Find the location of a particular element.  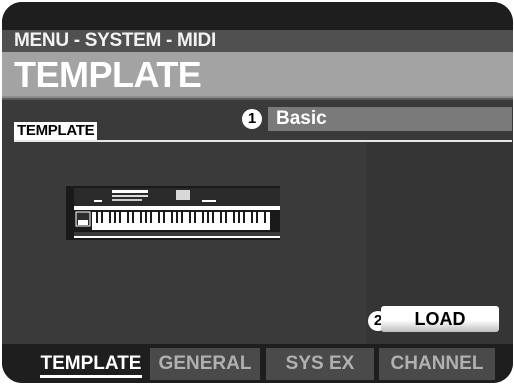

template-section-label: TEMPLATE is located at coordinates (56, 131).